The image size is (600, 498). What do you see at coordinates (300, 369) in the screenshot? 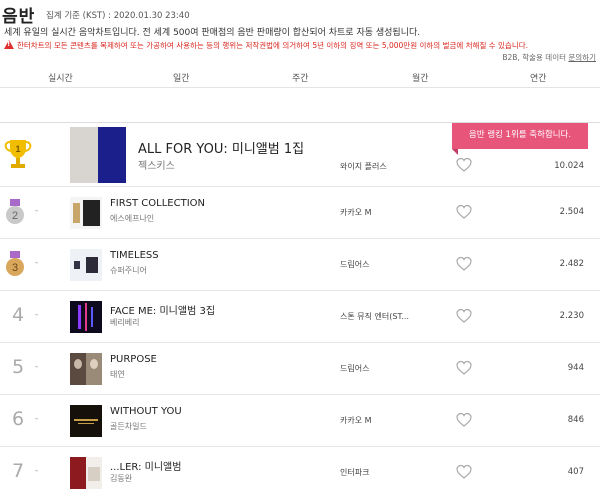
I see `chart-row: 5 - PURPOSE 태연 드림어스 944` at bounding box center [300, 369].